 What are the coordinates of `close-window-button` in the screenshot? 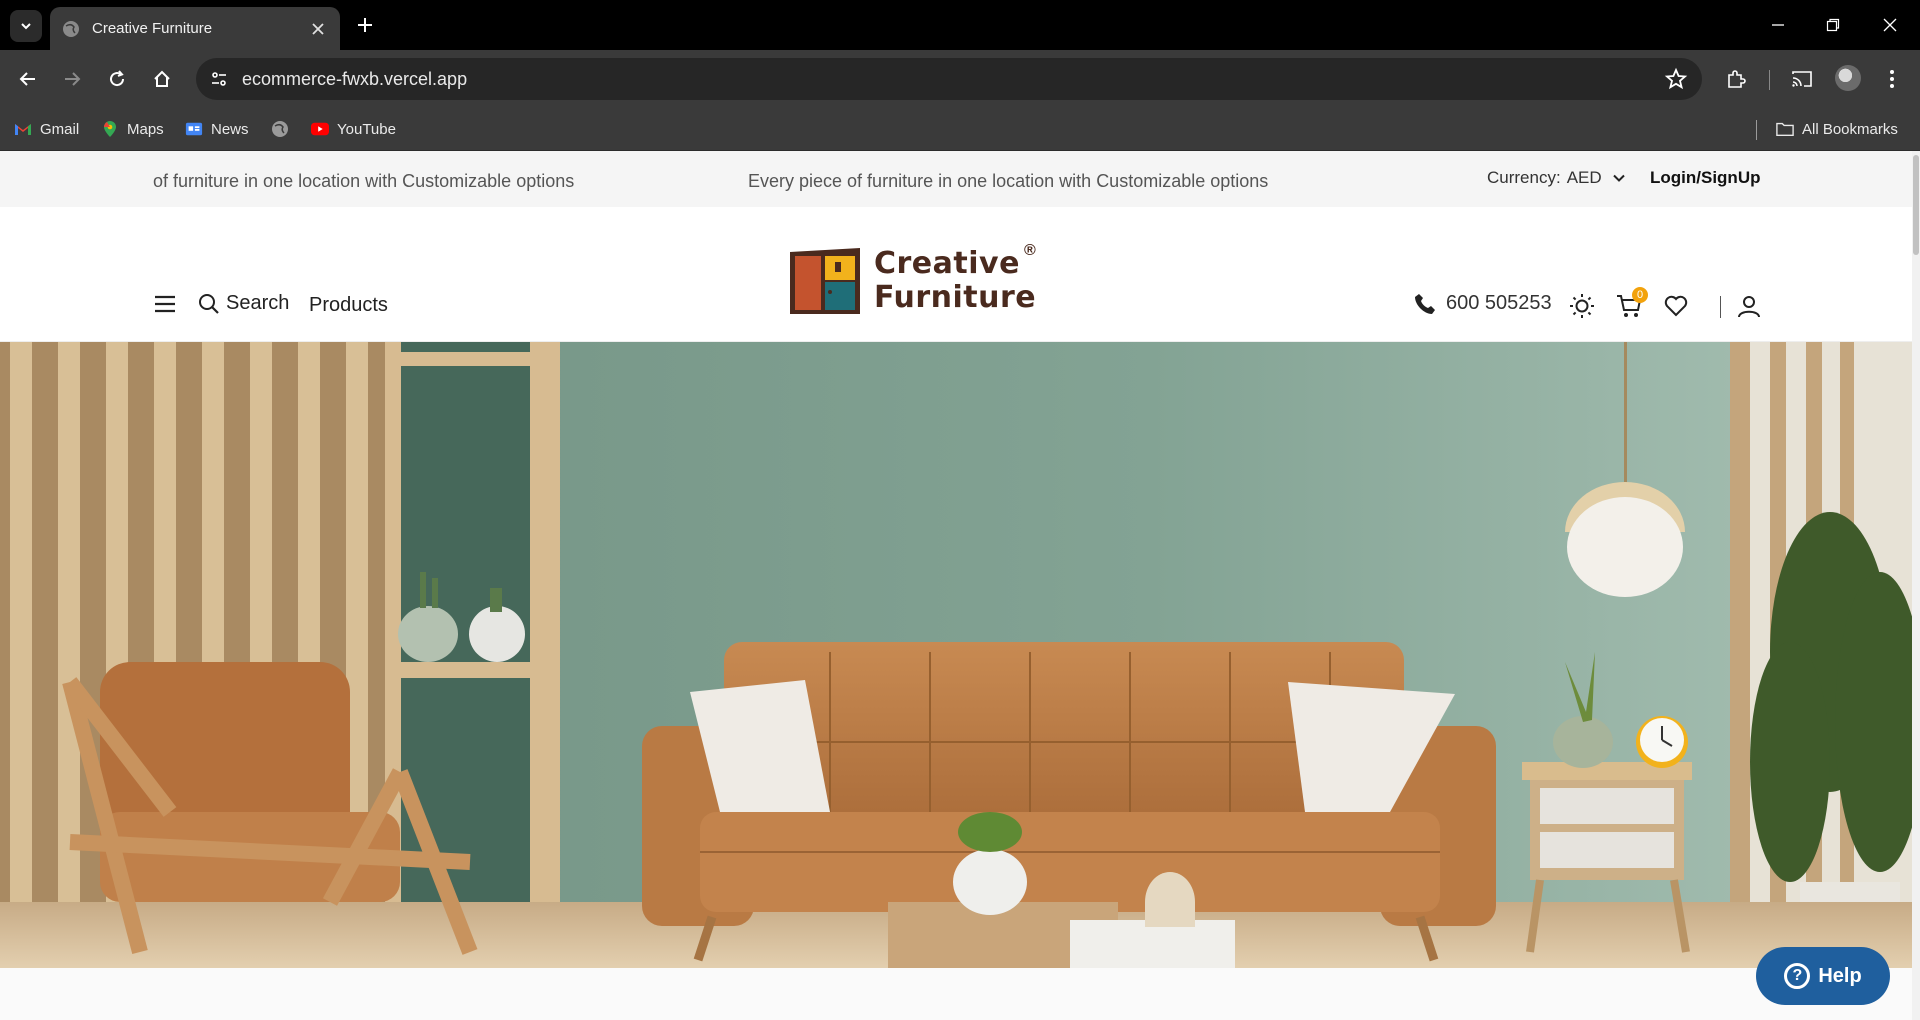 It's located at (1890, 25).